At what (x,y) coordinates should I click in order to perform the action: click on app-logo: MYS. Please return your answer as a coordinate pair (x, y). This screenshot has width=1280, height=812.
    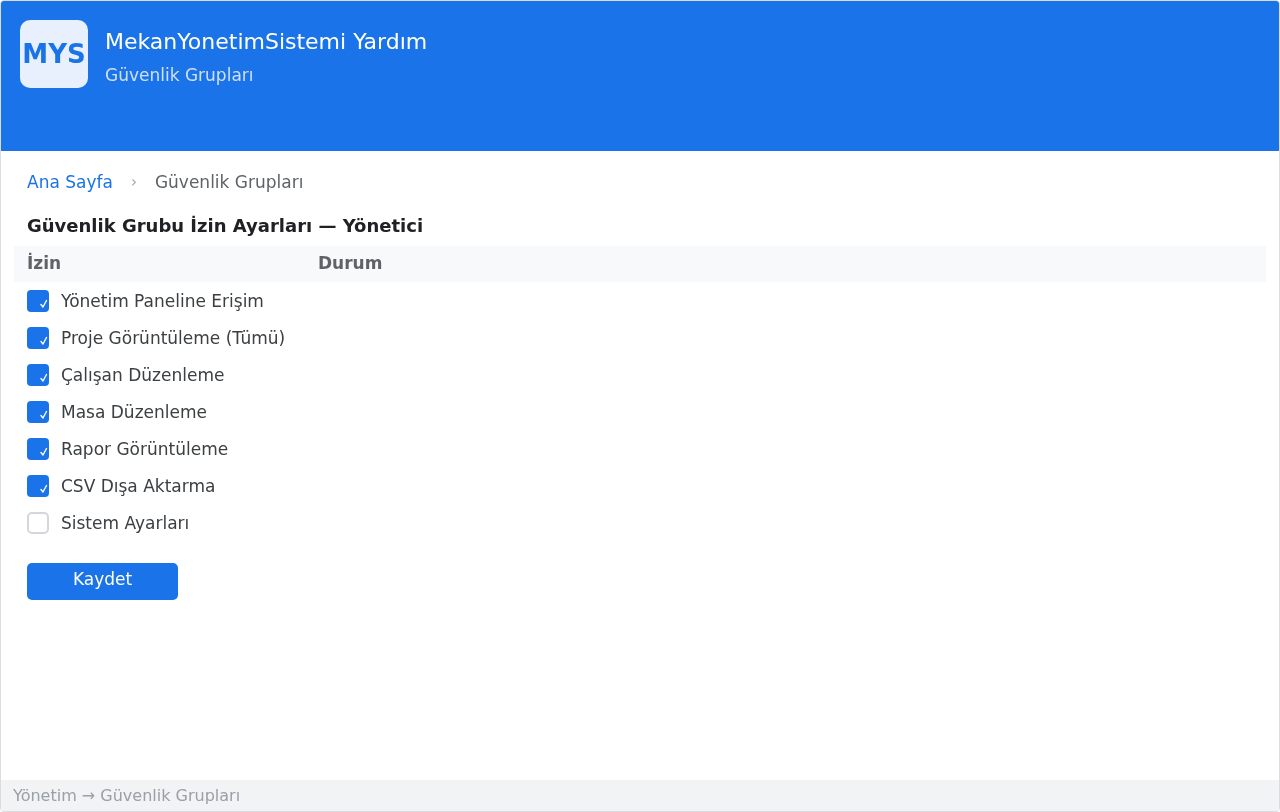
    Looking at the image, I should click on (54, 54).